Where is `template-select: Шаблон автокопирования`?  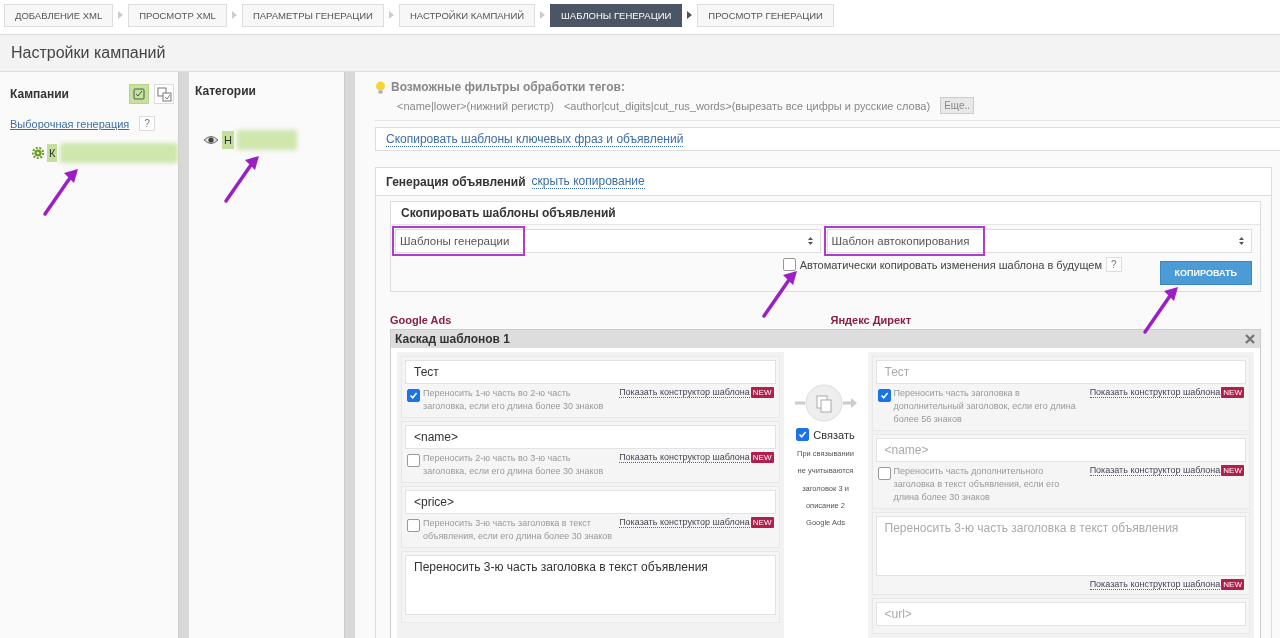
template-select: Шаблон автокопирования is located at coordinates (1039, 241).